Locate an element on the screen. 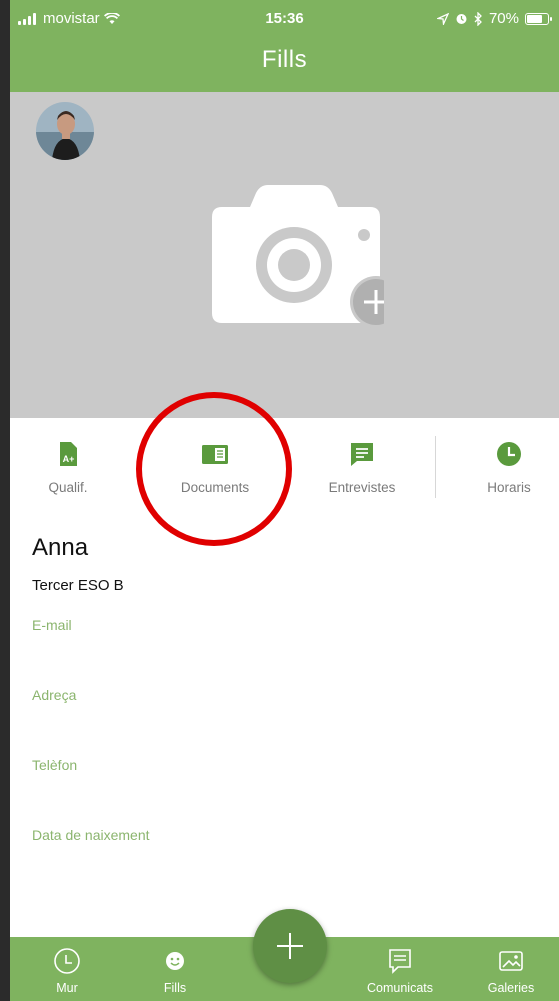  nav-item-mur: Mur is located at coordinates (67, 971).